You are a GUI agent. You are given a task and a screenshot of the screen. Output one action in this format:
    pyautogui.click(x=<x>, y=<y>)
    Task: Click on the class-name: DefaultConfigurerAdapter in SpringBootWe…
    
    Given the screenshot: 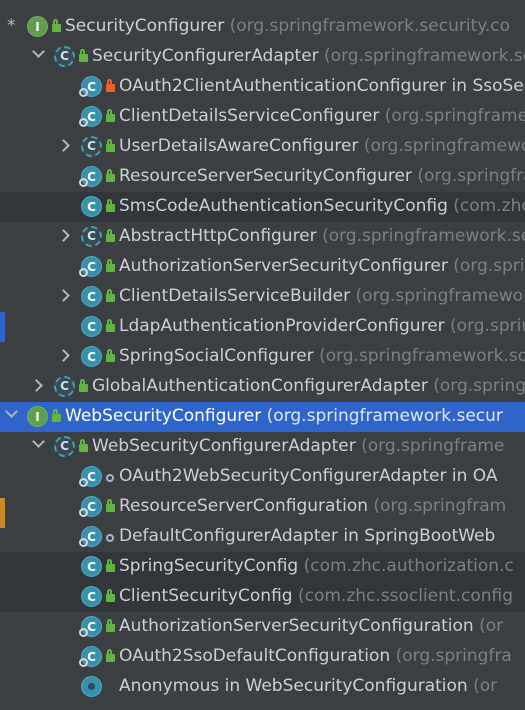 What is the action you would take?
    pyautogui.click(x=307, y=536)
    